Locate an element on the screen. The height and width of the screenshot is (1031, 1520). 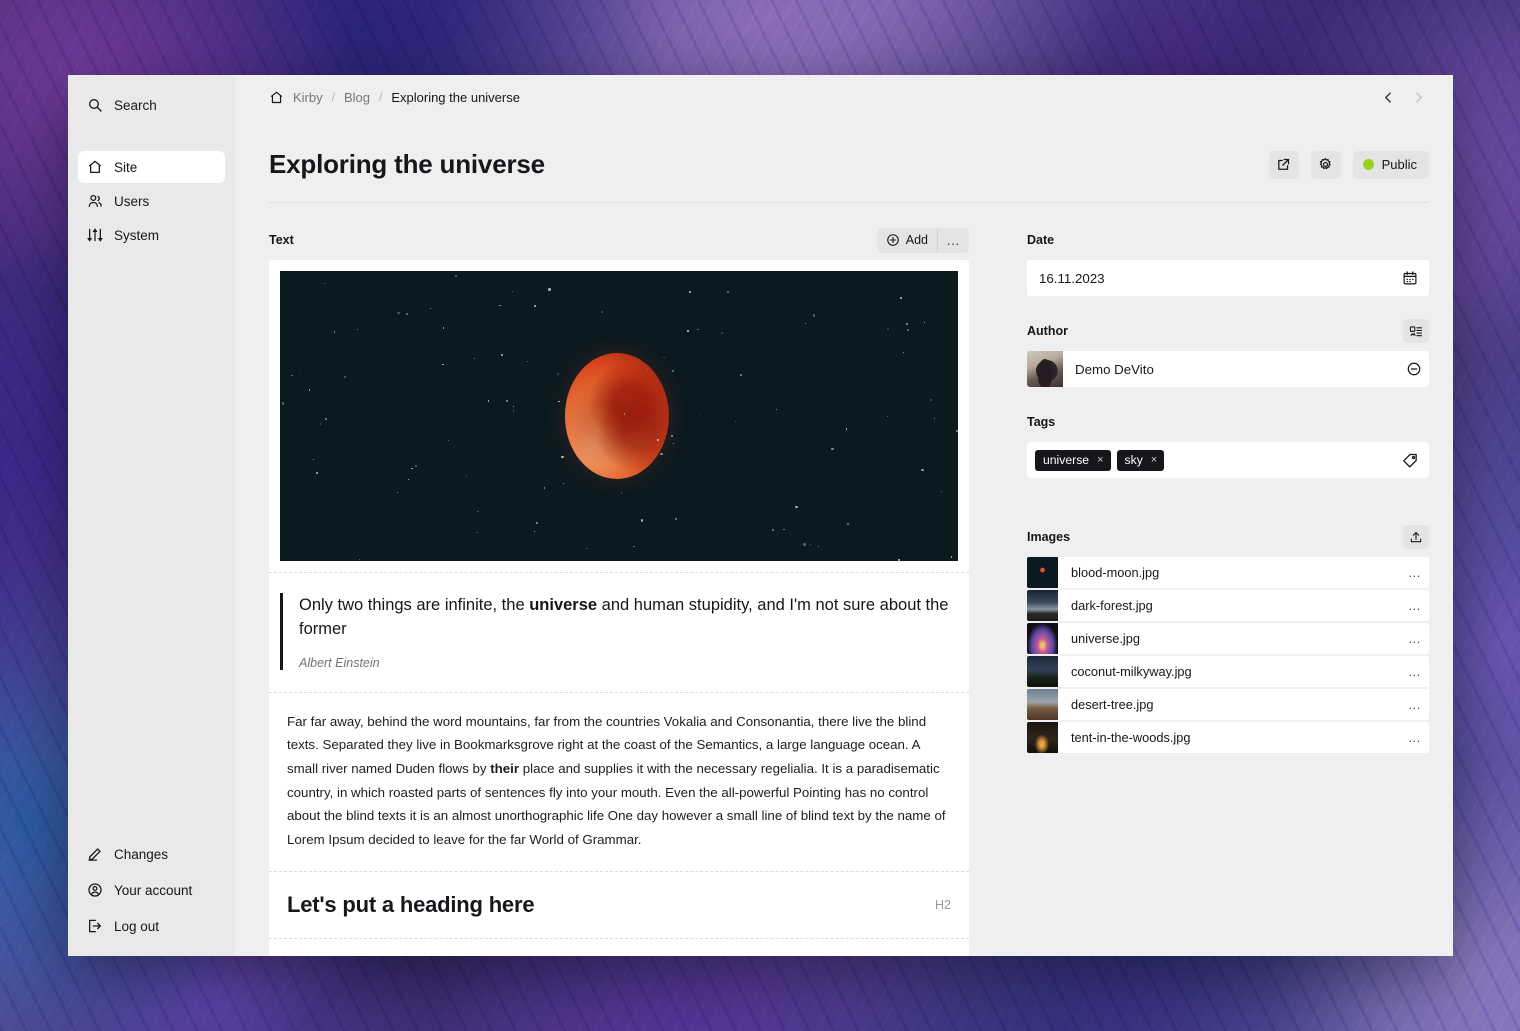
search-input: Search is located at coordinates (151, 105).